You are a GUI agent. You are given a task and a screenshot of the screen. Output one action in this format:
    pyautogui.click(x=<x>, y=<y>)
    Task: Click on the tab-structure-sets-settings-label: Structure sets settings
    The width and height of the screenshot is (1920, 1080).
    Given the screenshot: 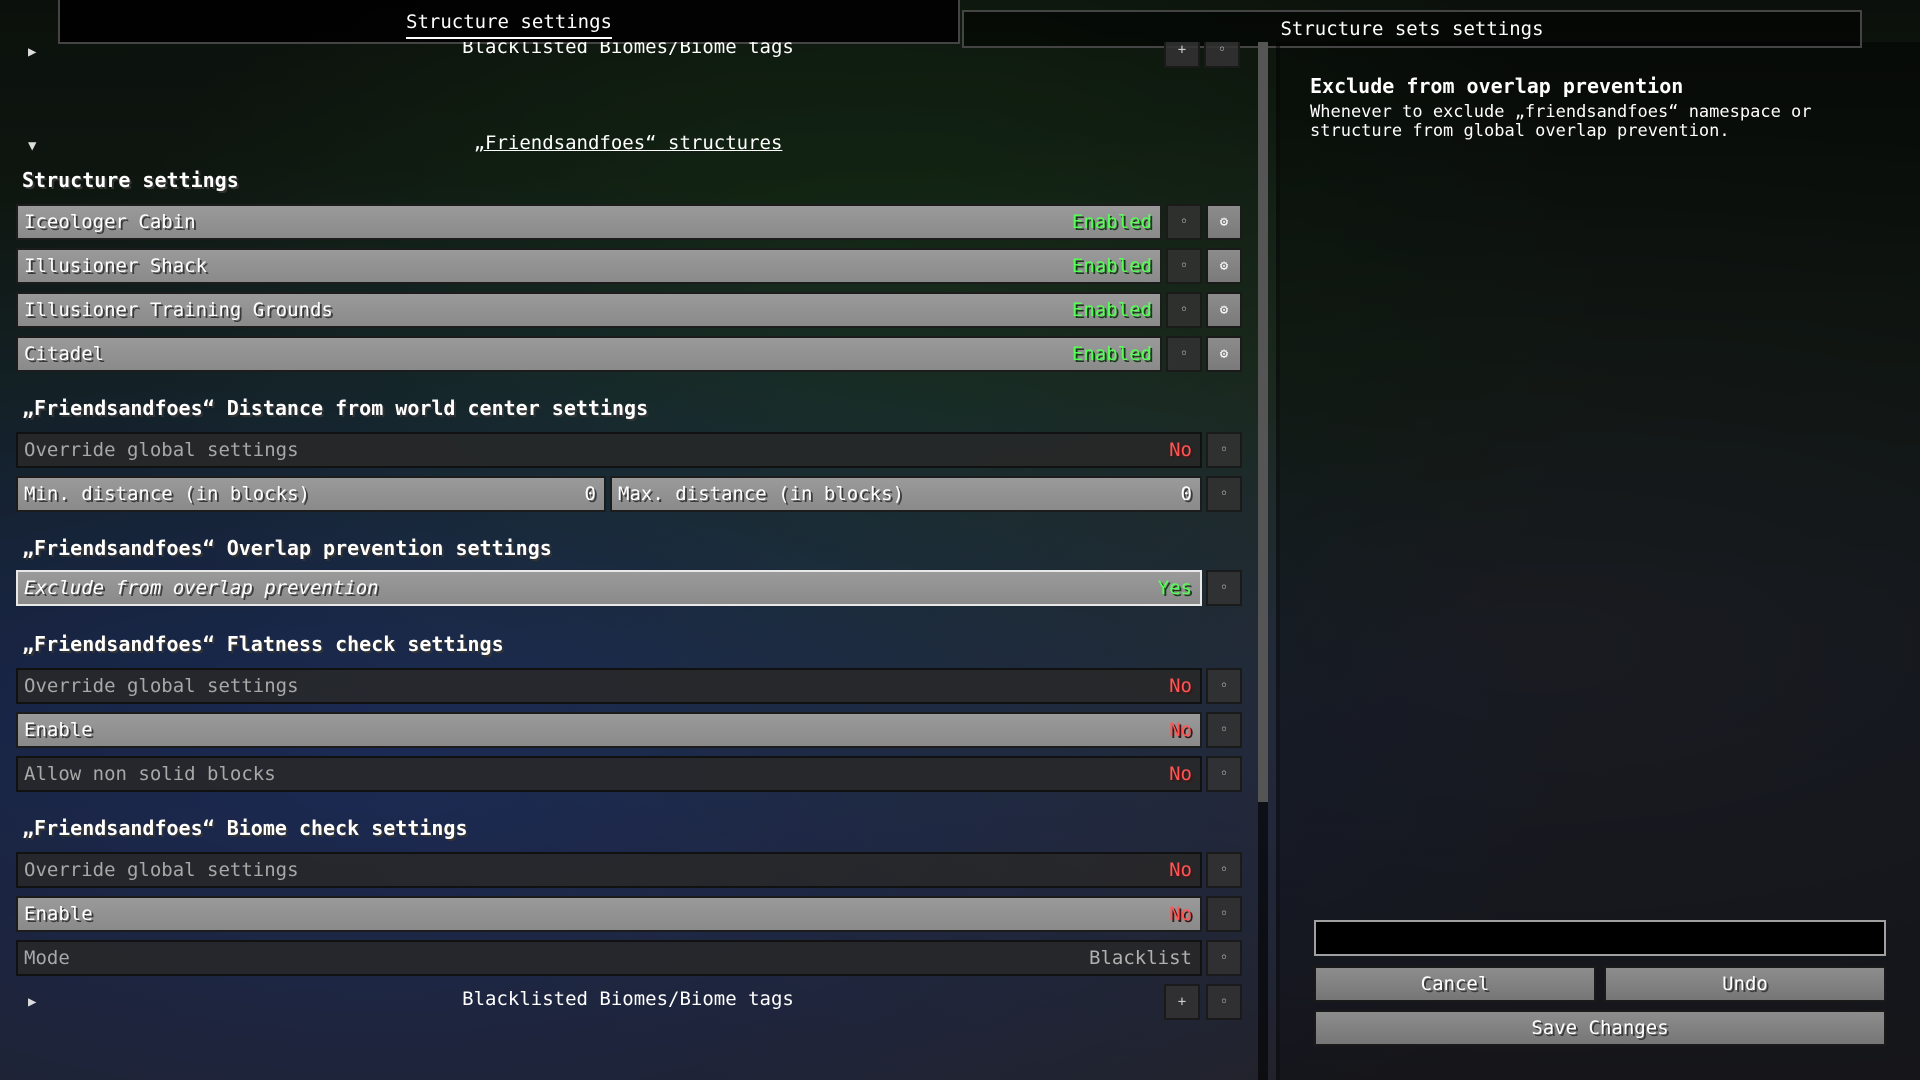 What is the action you would take?
    pyautogui.click(x=1412, y=29)
    